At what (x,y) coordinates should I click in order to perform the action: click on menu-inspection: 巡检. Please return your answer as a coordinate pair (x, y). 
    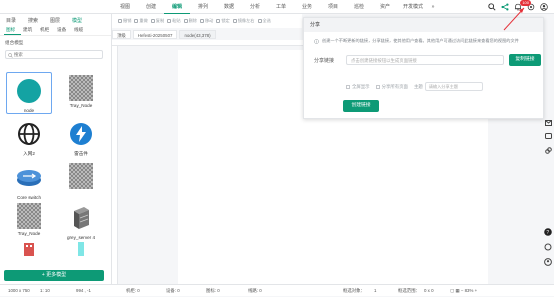
    Looking at the image, I should click on (359, 7).